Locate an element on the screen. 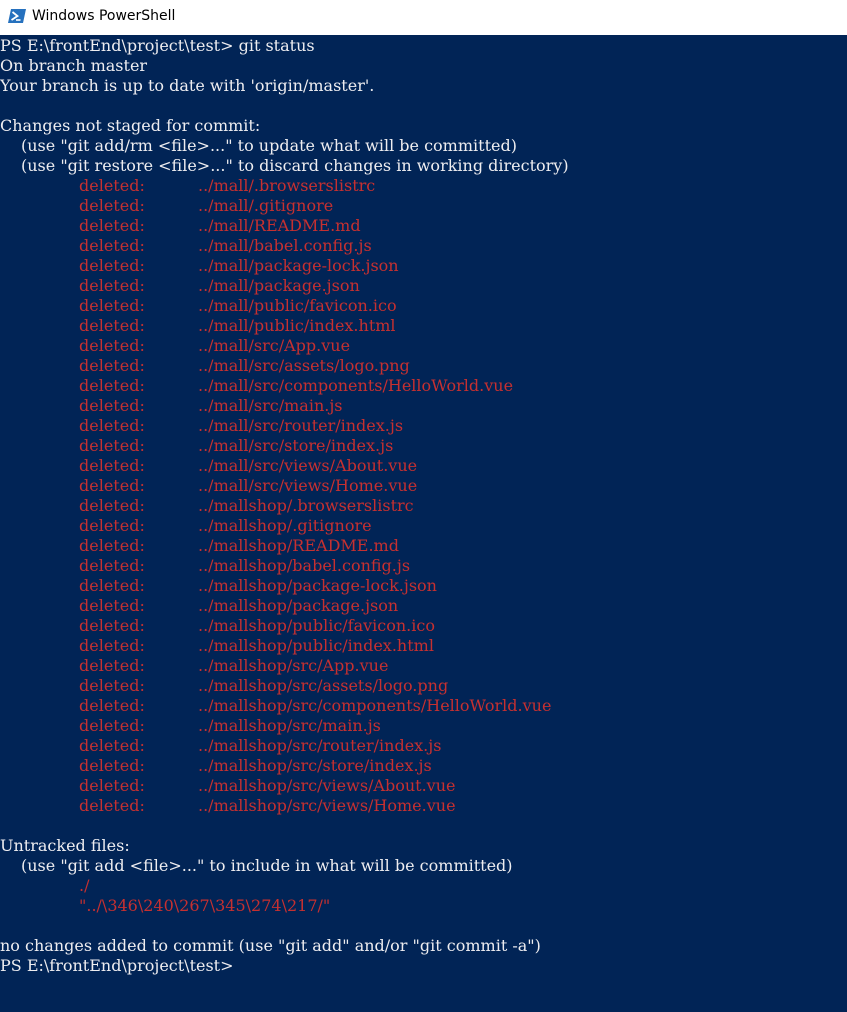 This screenshot has height=1012, width=847. deleted-file-row: deleted: ../mallshop/src/store/index.js is located at coordinates (423, 766).